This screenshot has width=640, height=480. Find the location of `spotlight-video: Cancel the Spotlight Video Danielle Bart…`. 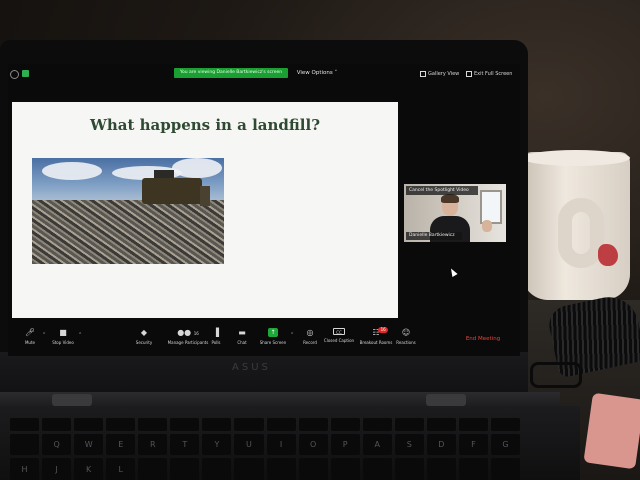

spotlight-video: Cancel the Spotlight Video Danielle Bart… is located at coordinates (455, 213).